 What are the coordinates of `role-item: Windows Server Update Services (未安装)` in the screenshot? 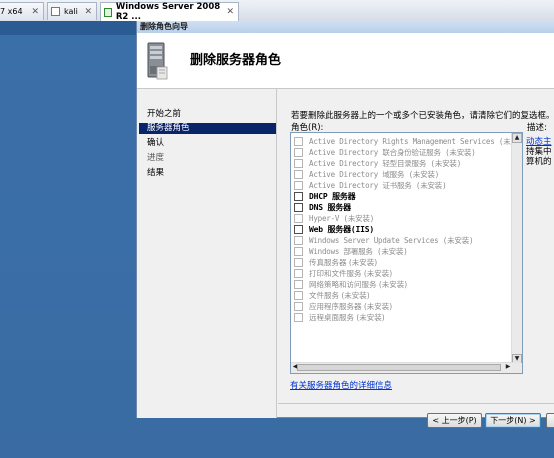 It's located at (384, 240).